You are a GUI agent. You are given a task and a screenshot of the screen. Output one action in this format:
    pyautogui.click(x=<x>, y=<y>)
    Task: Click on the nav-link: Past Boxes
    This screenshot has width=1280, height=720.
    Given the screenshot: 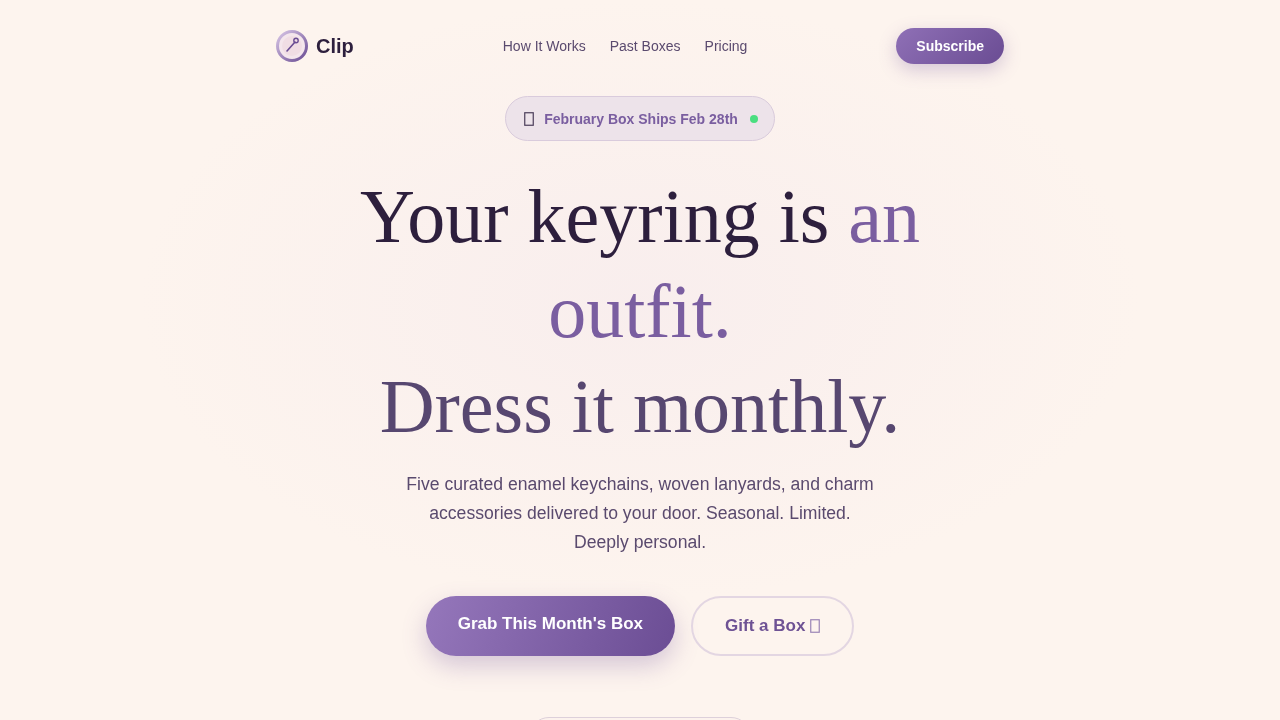 What is the action you would take?
    pyautogui.click(x=645, y=46)
    